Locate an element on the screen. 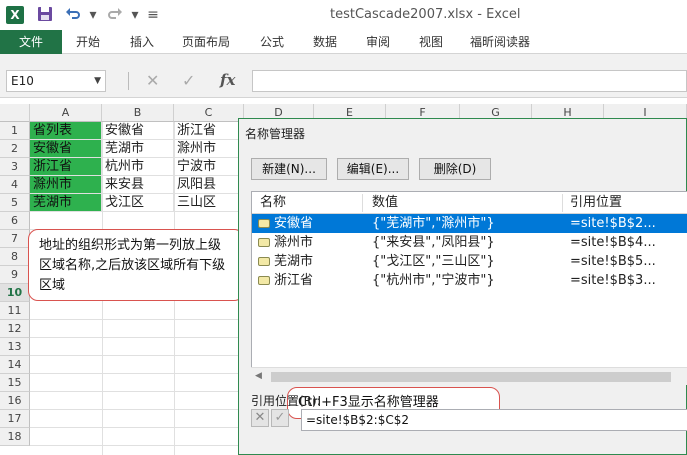 The image size is (687, 455). column-header-b: B is located at coordinates (138, 113).